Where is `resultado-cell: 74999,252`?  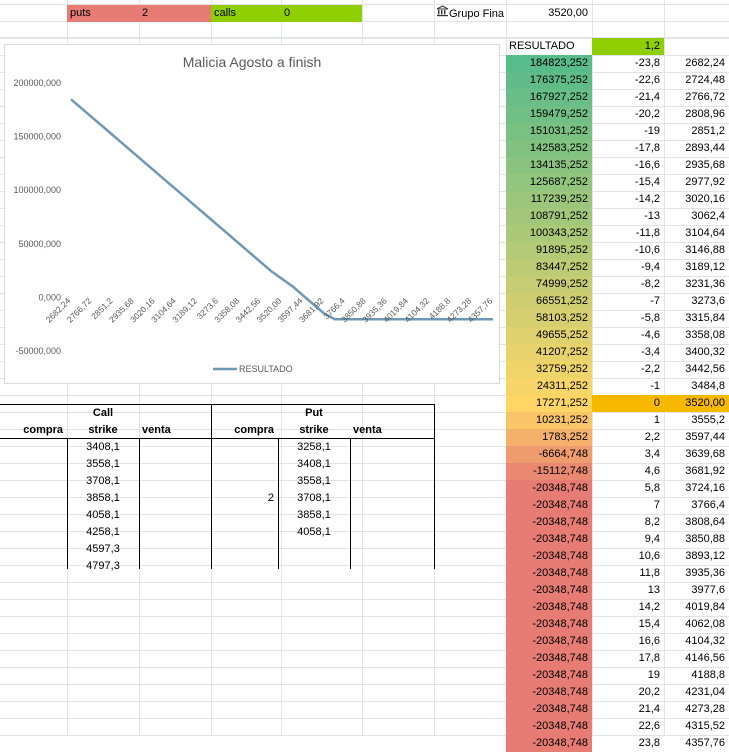 resultado-cell: 74999,252 is located at coordinates (549, 284).